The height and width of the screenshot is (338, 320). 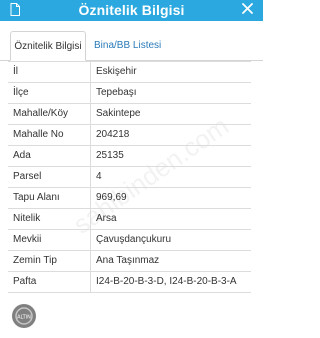 What do you see at coordinates (41, 113) in the screenshot?
I see `row-label: Mahalle/Köy` at bounding box center [41, 113].